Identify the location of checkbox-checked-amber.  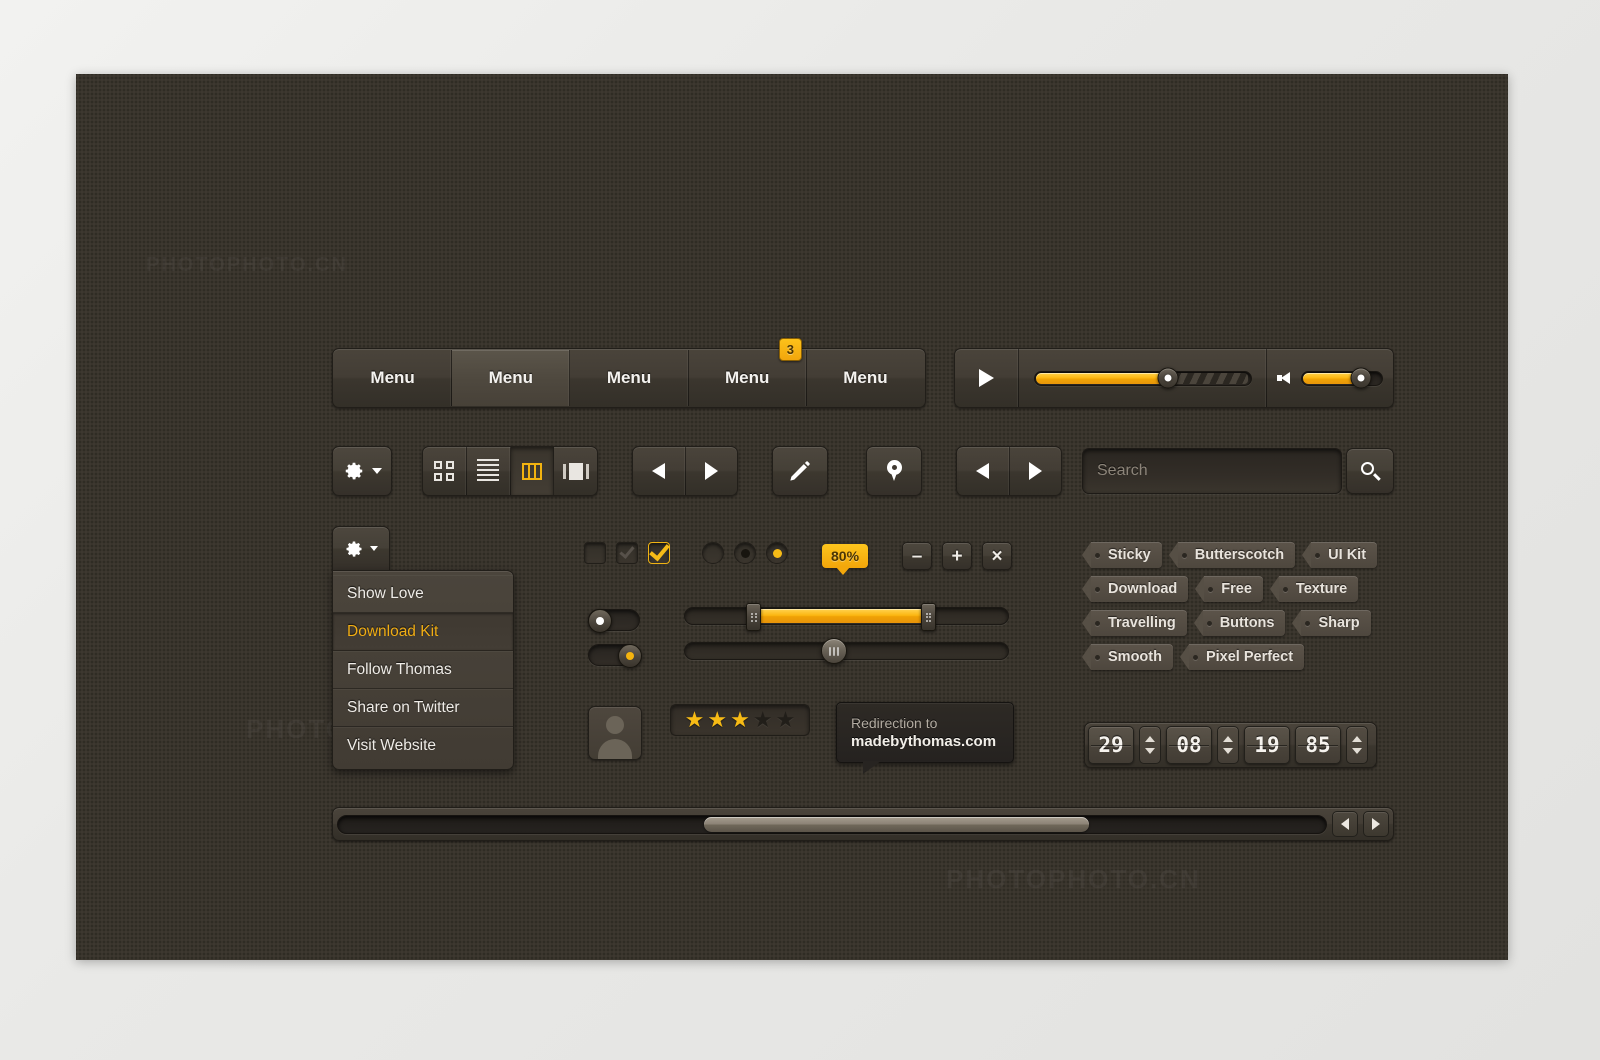
(659, 551).